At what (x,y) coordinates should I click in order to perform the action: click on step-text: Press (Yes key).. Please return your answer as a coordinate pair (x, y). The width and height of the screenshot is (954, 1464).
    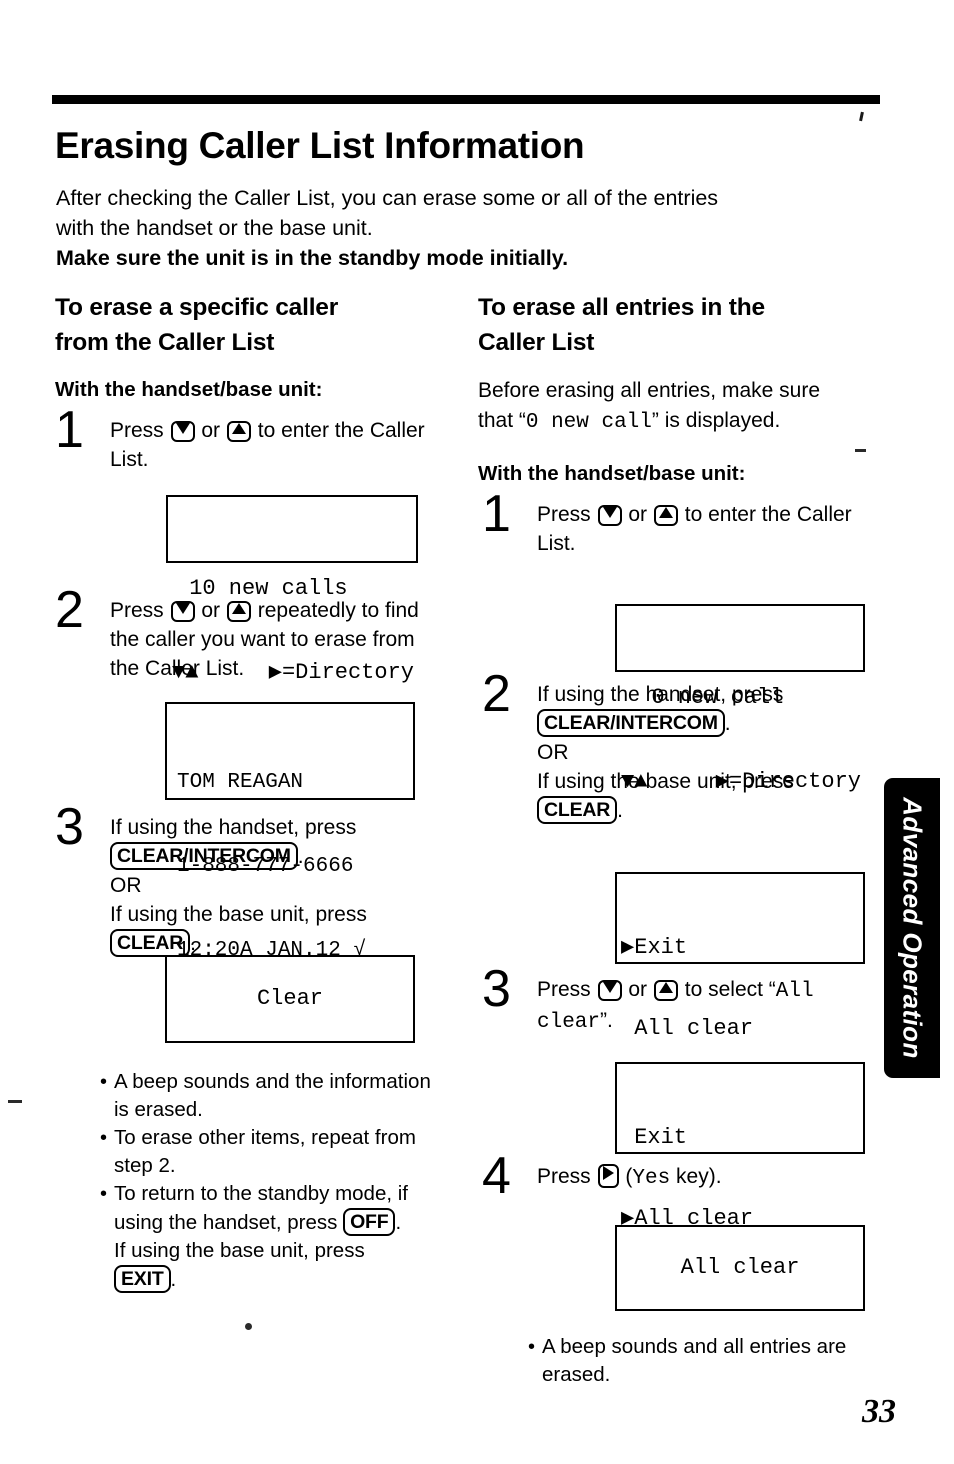
    Looking at the image, I should click on (707, 1177).